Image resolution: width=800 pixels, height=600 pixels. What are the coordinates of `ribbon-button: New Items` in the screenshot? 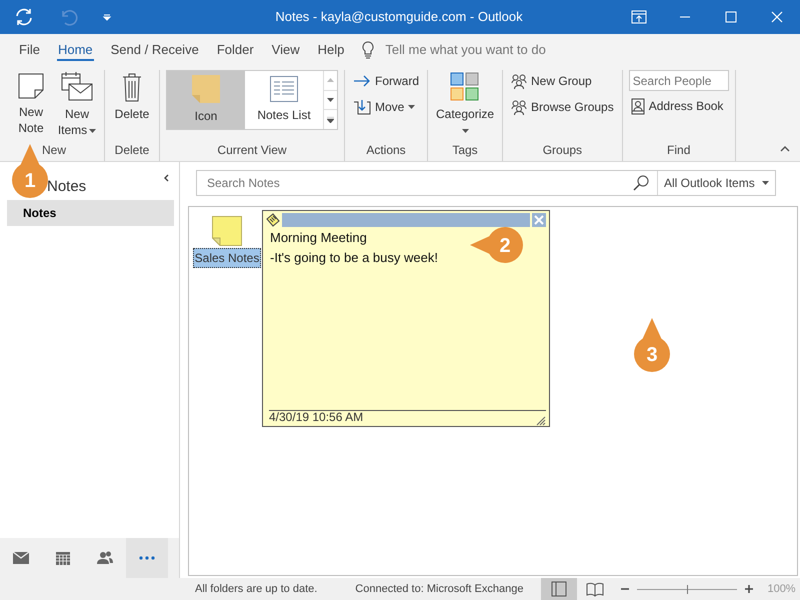 It's located at (77, 105).